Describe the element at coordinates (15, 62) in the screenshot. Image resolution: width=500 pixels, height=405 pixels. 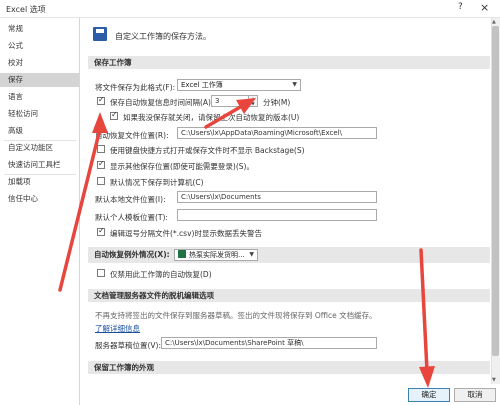
I see `sidebar-item-label: 校对` at that location.